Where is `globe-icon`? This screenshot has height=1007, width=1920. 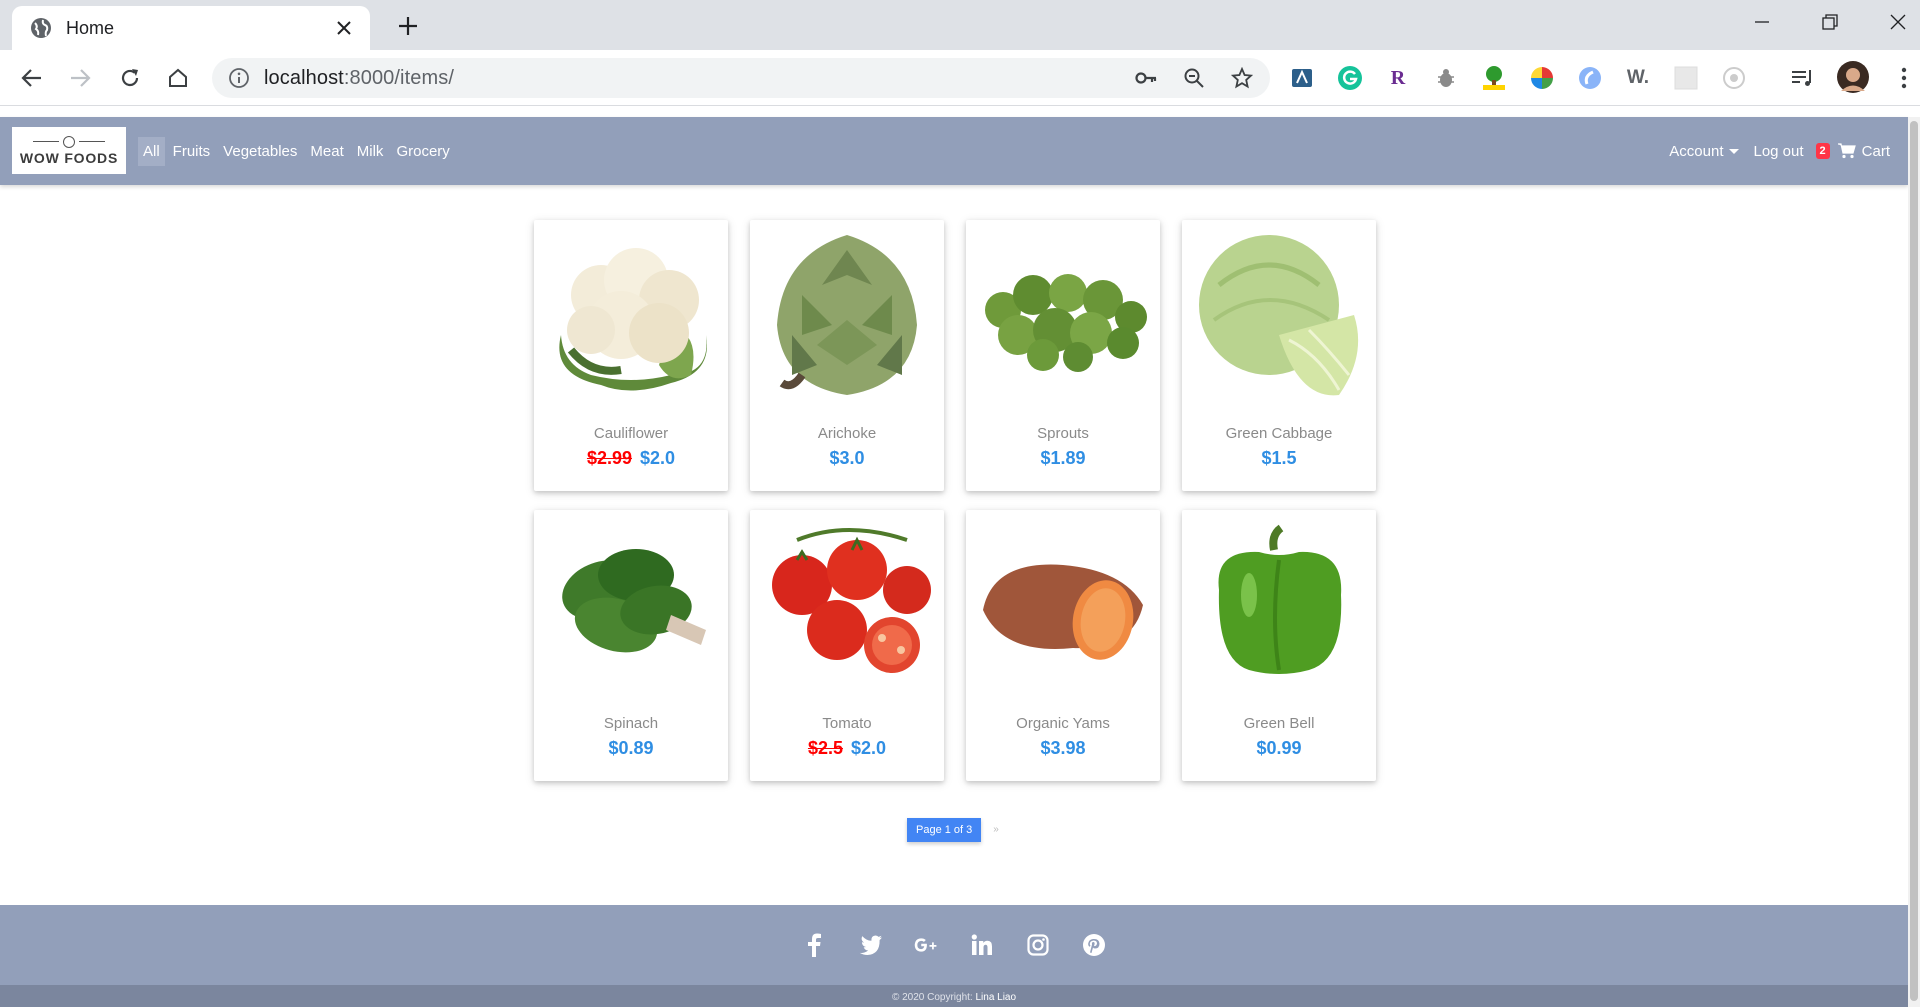
globe-icon is located at coordinates (41, 28).